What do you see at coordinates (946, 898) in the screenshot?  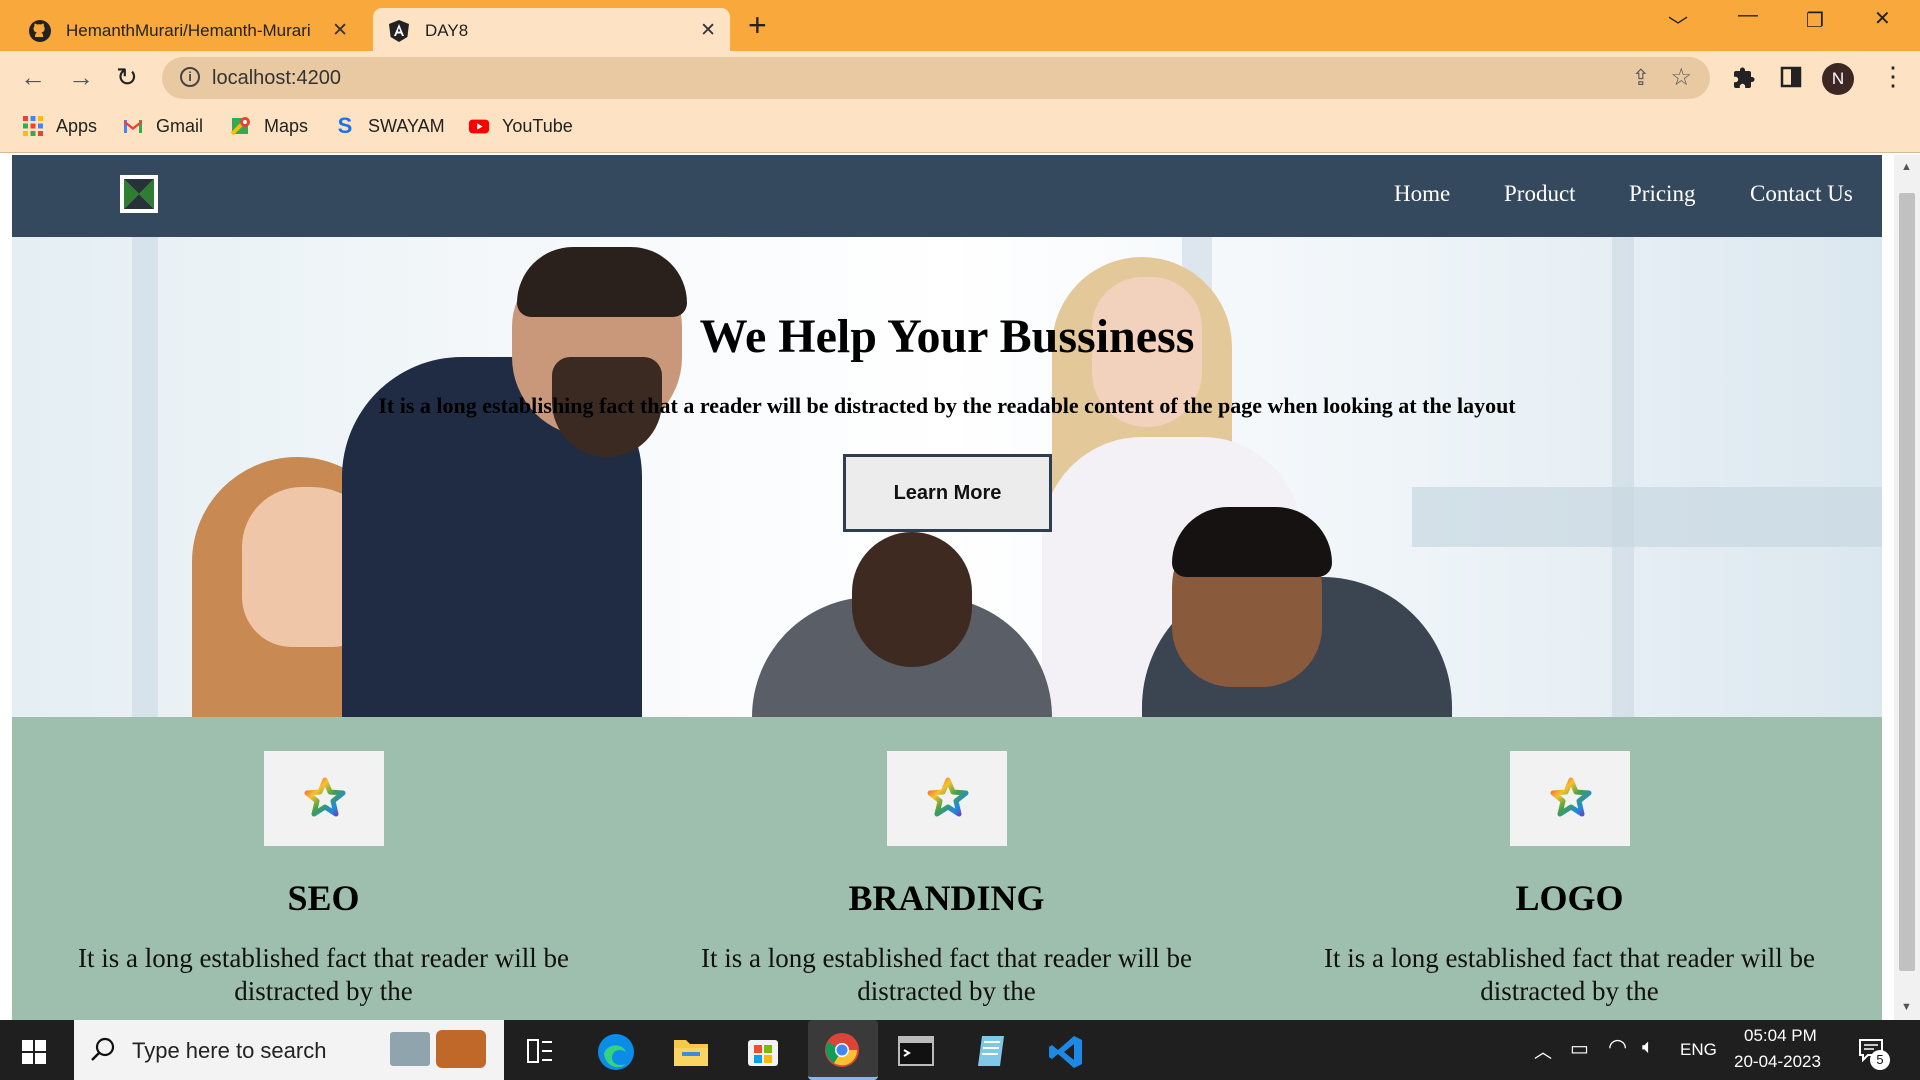 I see `feature-title: BRANDING` at bounding box center [946, 898].